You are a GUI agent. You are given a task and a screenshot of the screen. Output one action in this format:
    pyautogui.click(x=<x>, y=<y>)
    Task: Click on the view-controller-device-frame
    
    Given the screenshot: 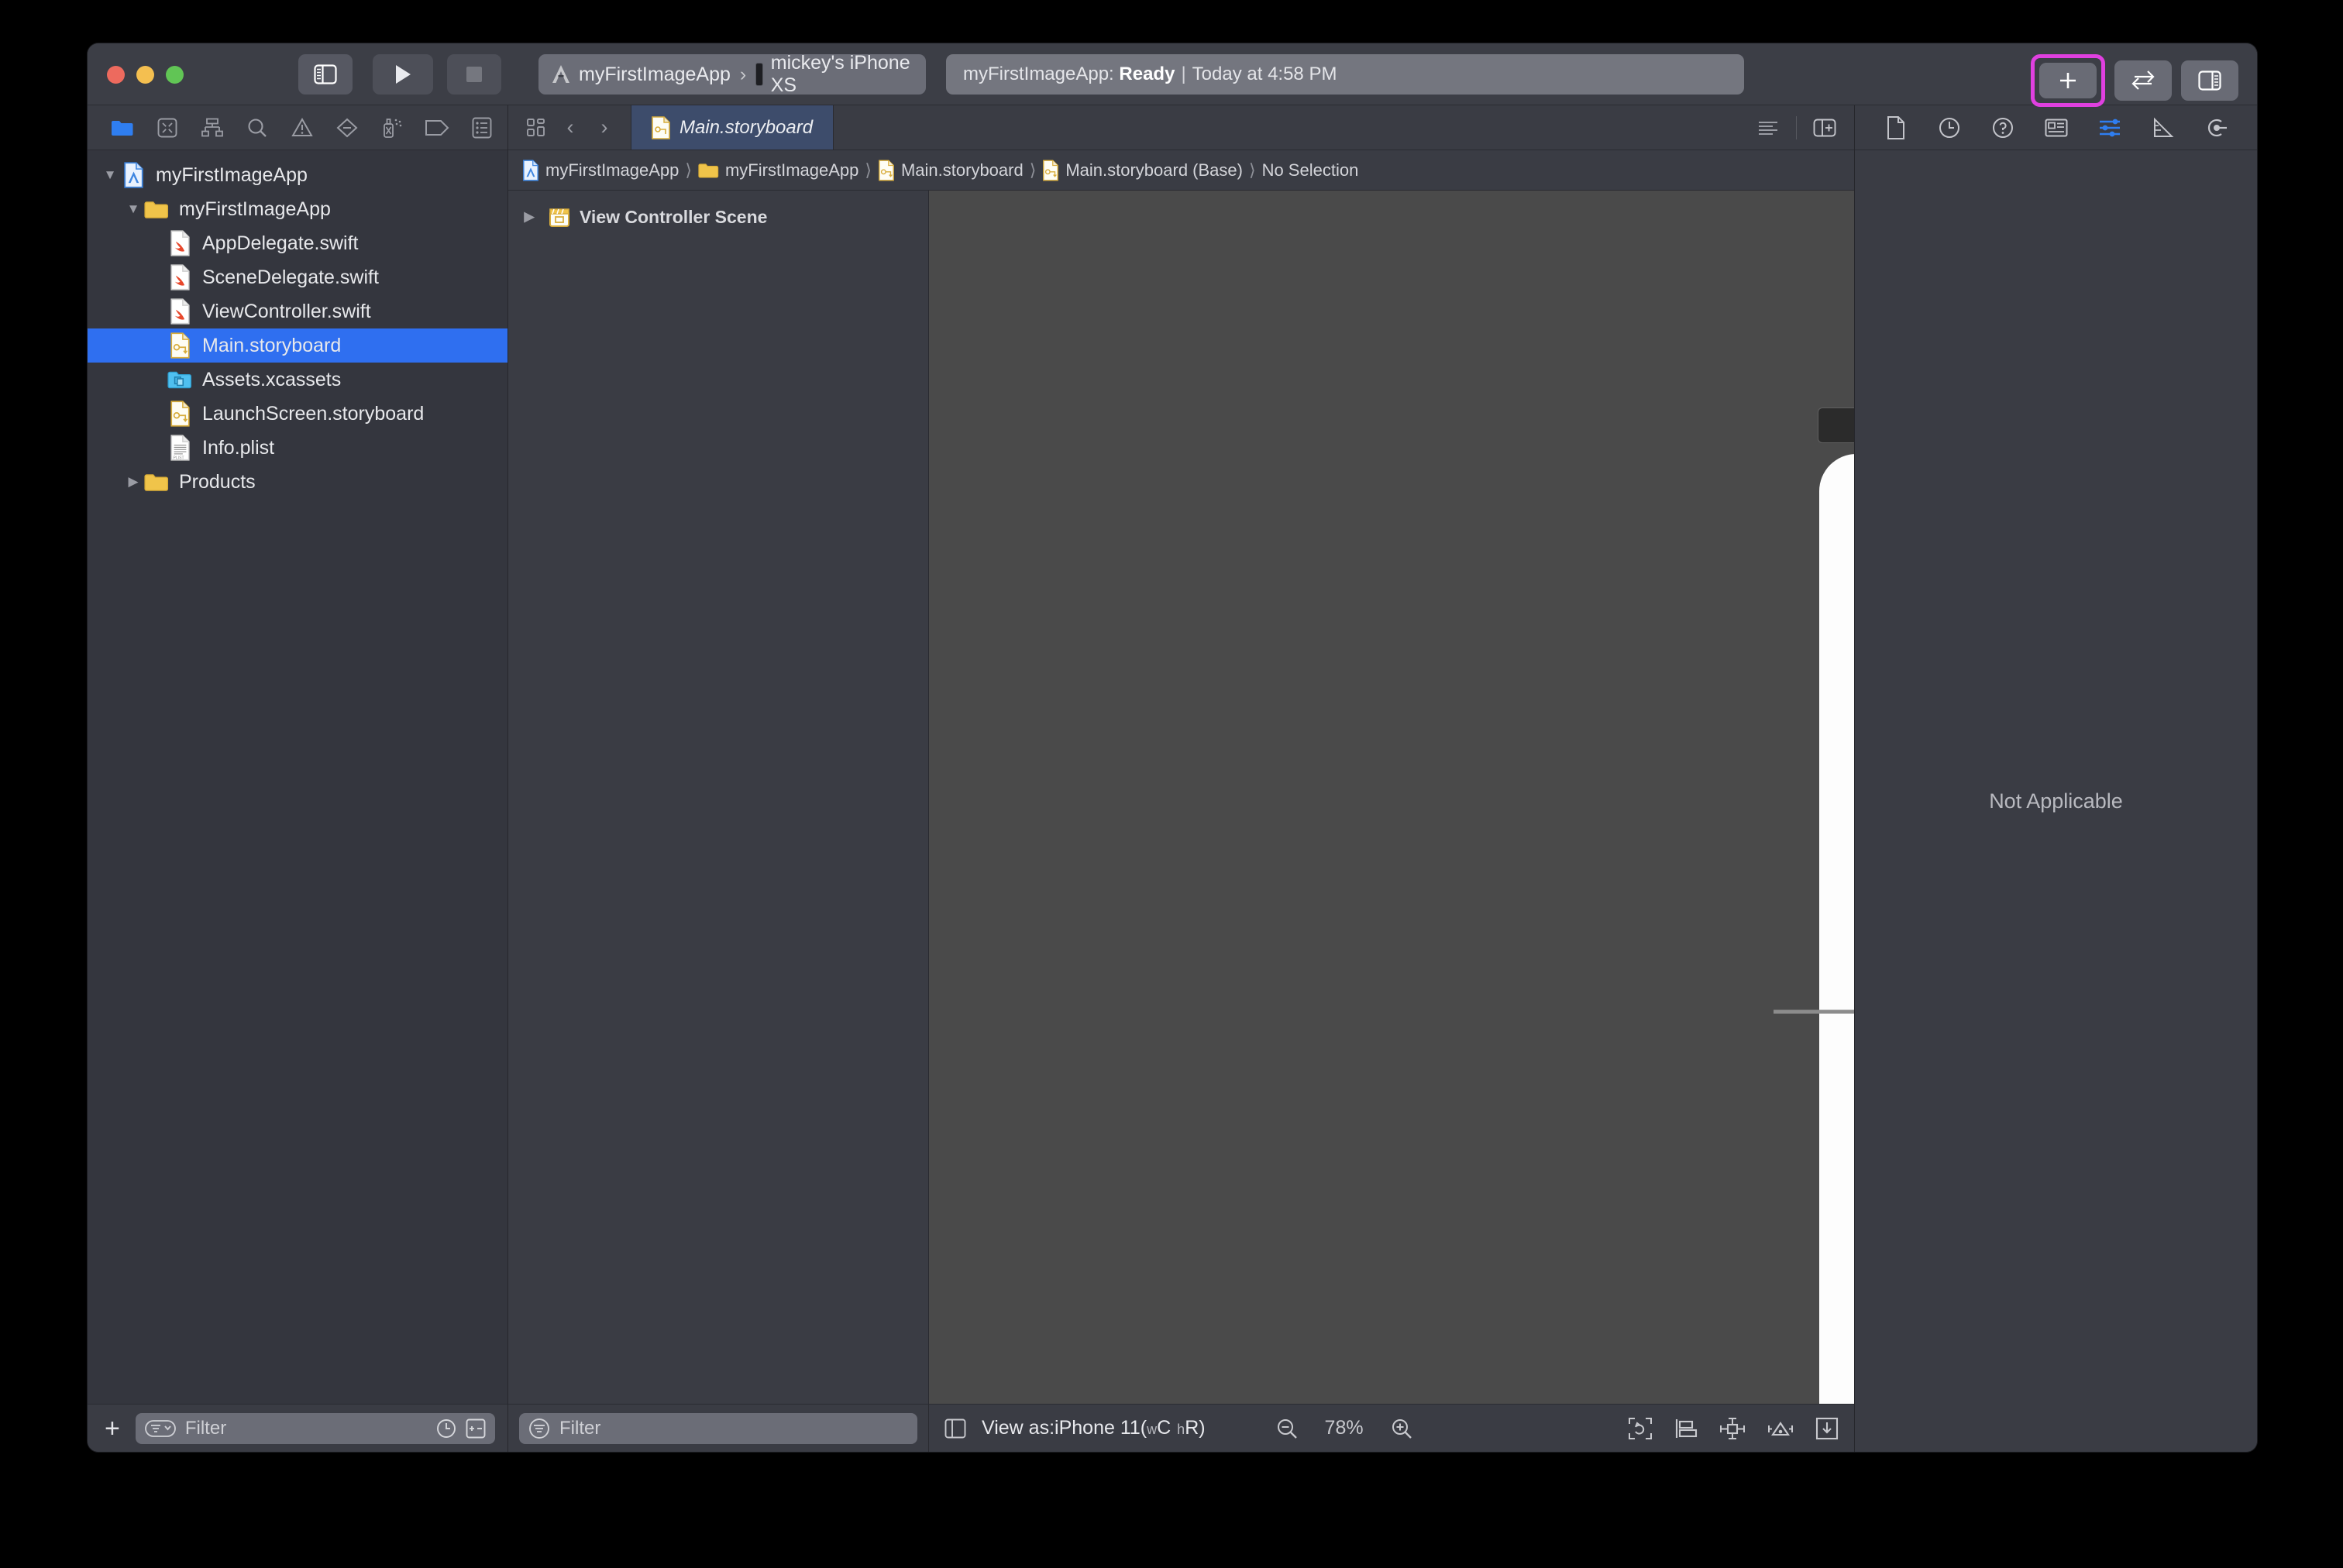 What is the action you would take?
    pyautogui.click(x=1836, y=929)
    